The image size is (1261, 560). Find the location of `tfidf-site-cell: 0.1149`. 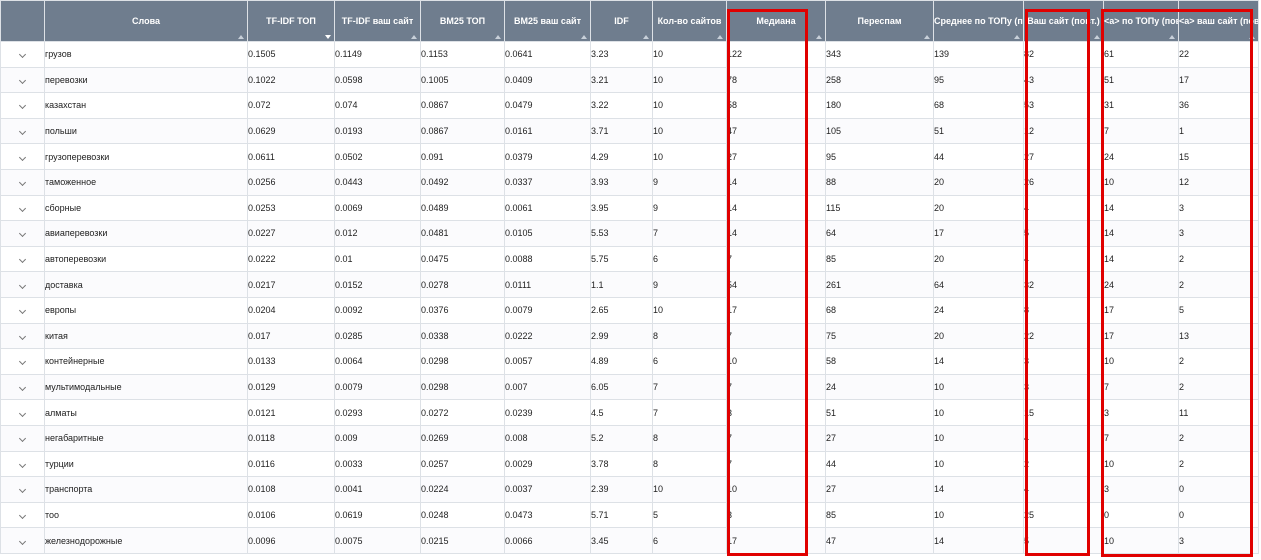

tfidf-site-cell: 0.1149 is located at coordinates (377, 54).